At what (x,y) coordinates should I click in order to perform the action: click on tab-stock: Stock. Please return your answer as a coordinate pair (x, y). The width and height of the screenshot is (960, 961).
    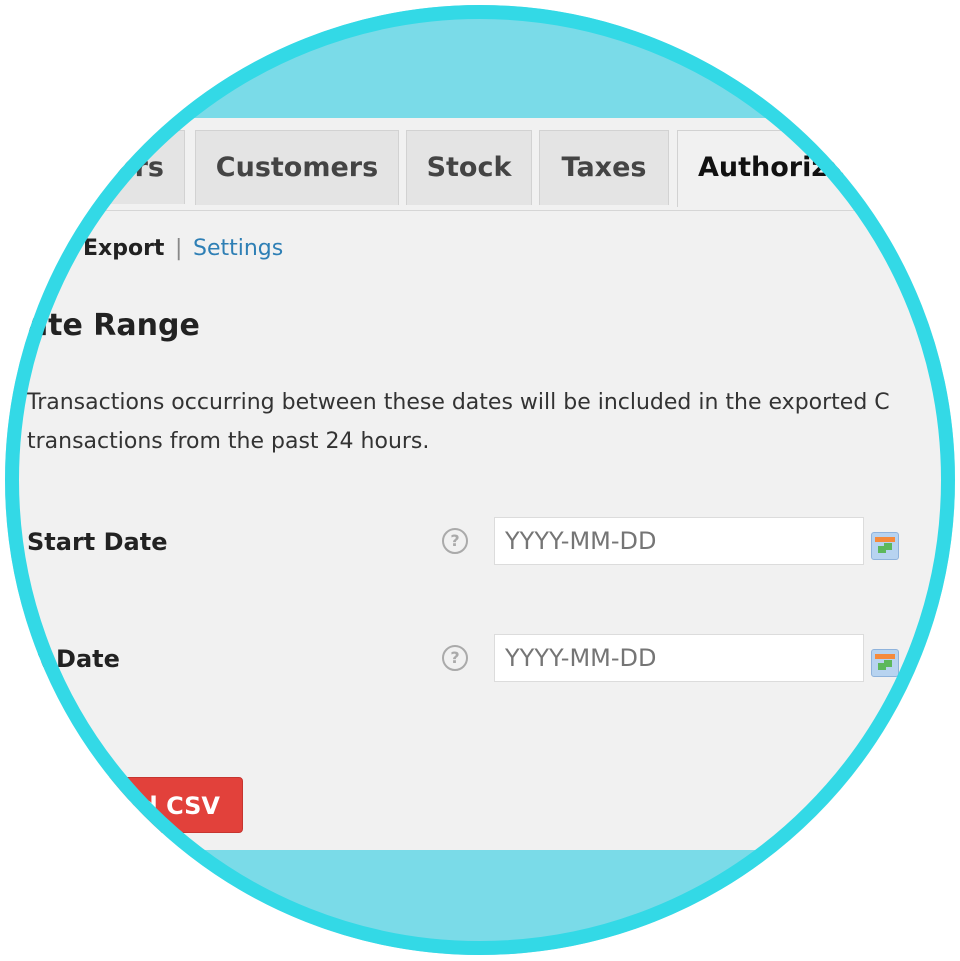
    Looking at the image, I should click on (469, 167).